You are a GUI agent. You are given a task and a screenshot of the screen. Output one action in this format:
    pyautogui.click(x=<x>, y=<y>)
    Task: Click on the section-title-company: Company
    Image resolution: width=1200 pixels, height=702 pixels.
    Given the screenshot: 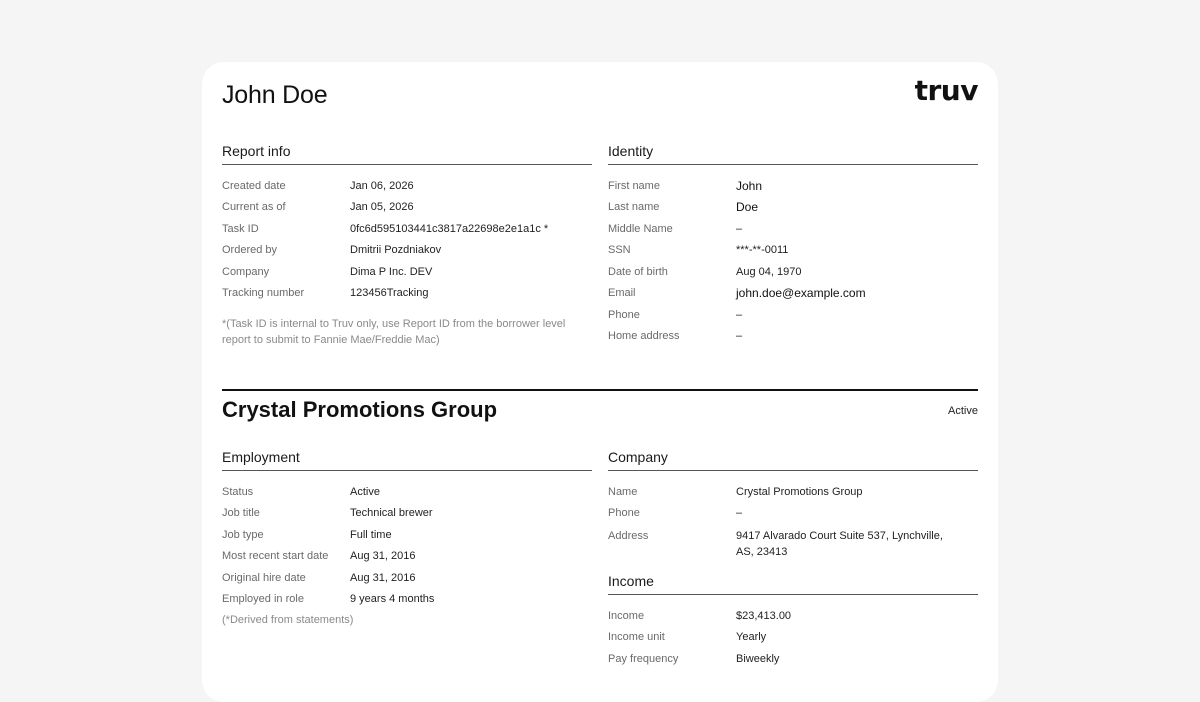 What is the action you would take?
    pyautogui.click(x=793, y=459)
    